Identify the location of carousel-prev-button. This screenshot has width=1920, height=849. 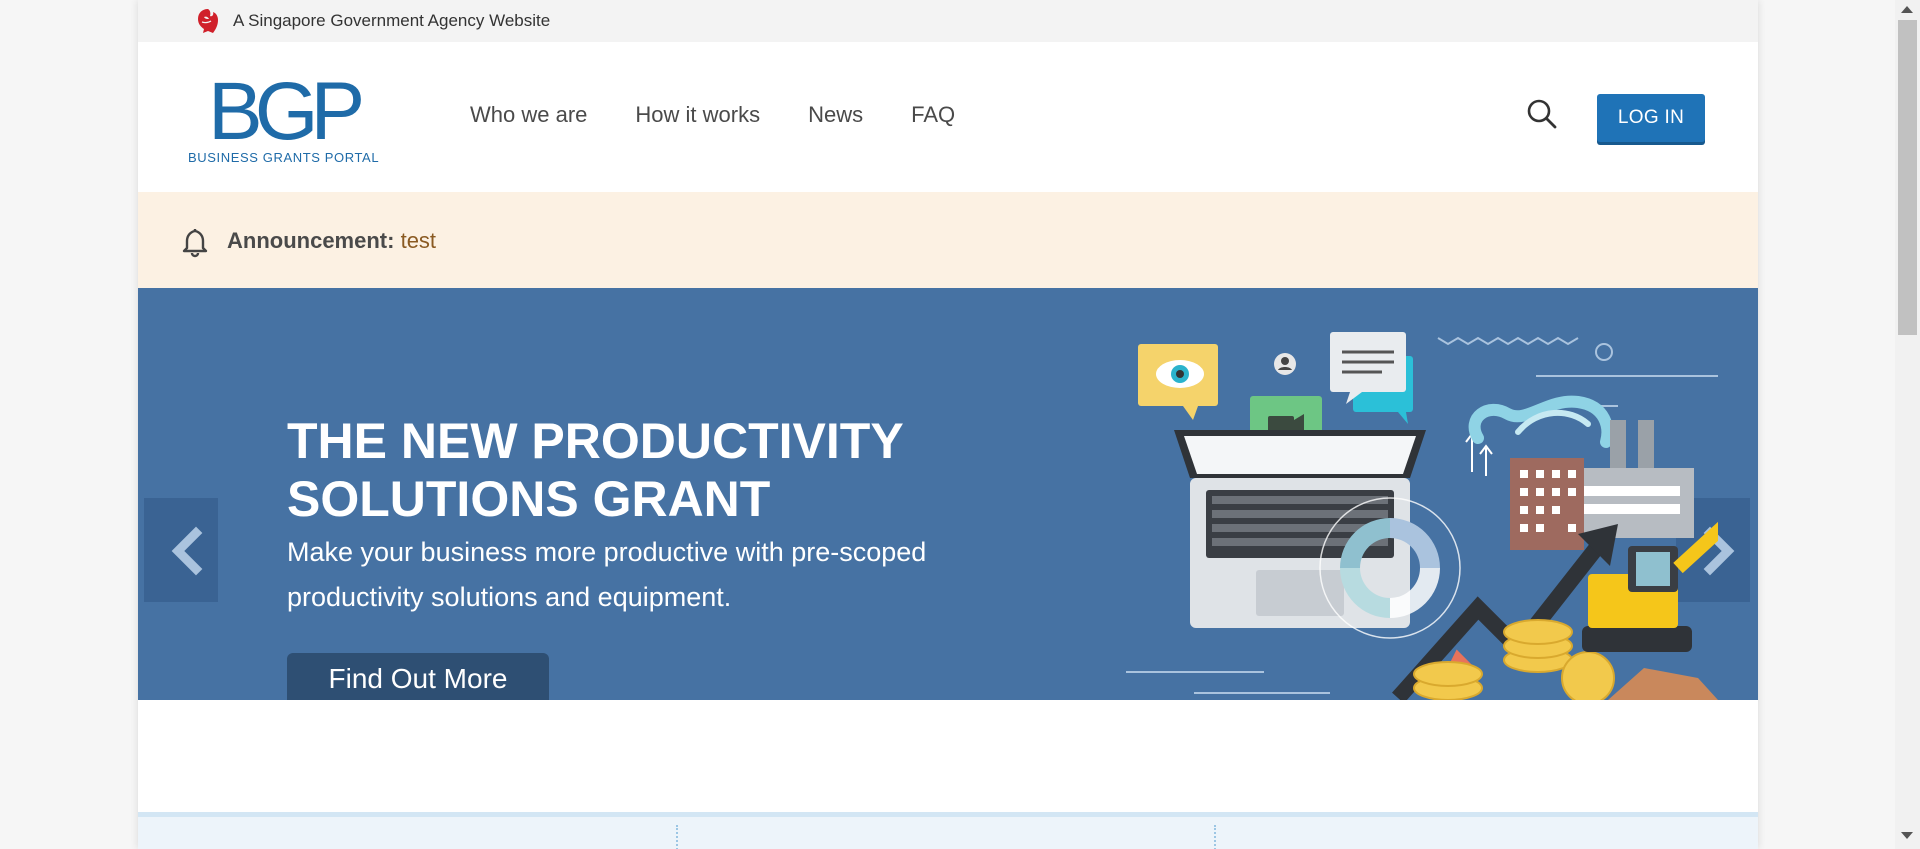
(181, 550).